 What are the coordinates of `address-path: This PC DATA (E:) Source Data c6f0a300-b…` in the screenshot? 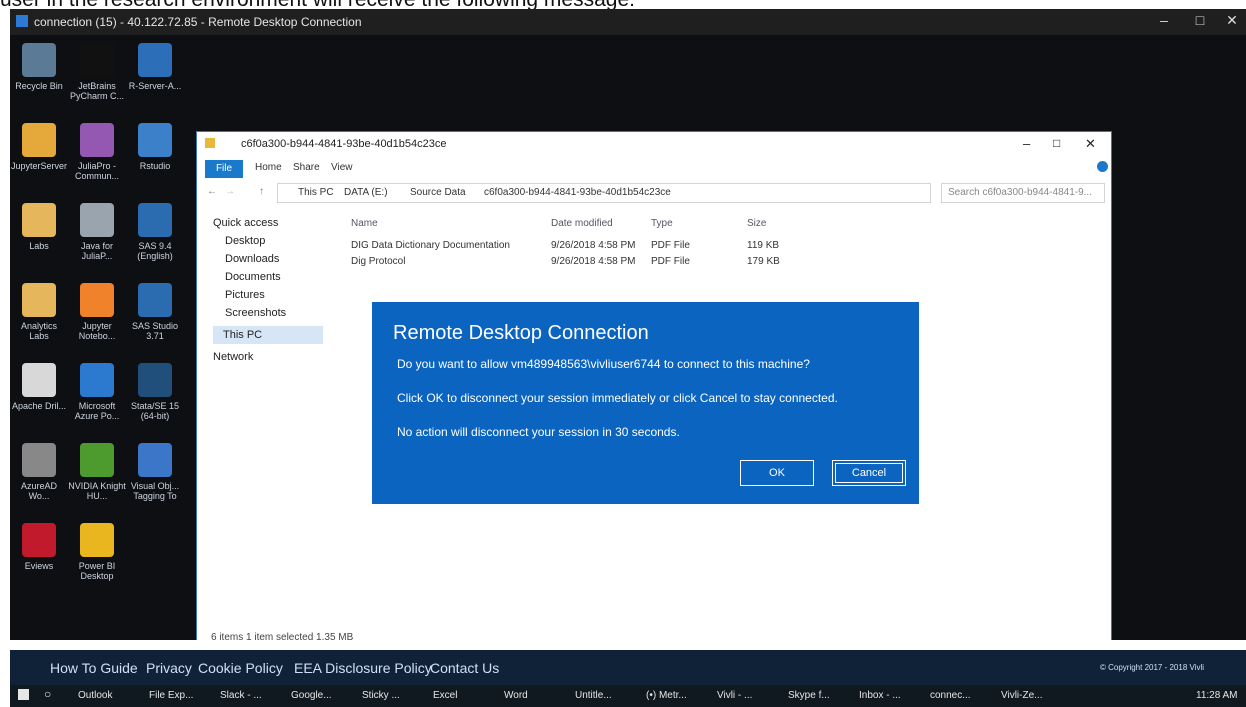 It's located at (604, 193).